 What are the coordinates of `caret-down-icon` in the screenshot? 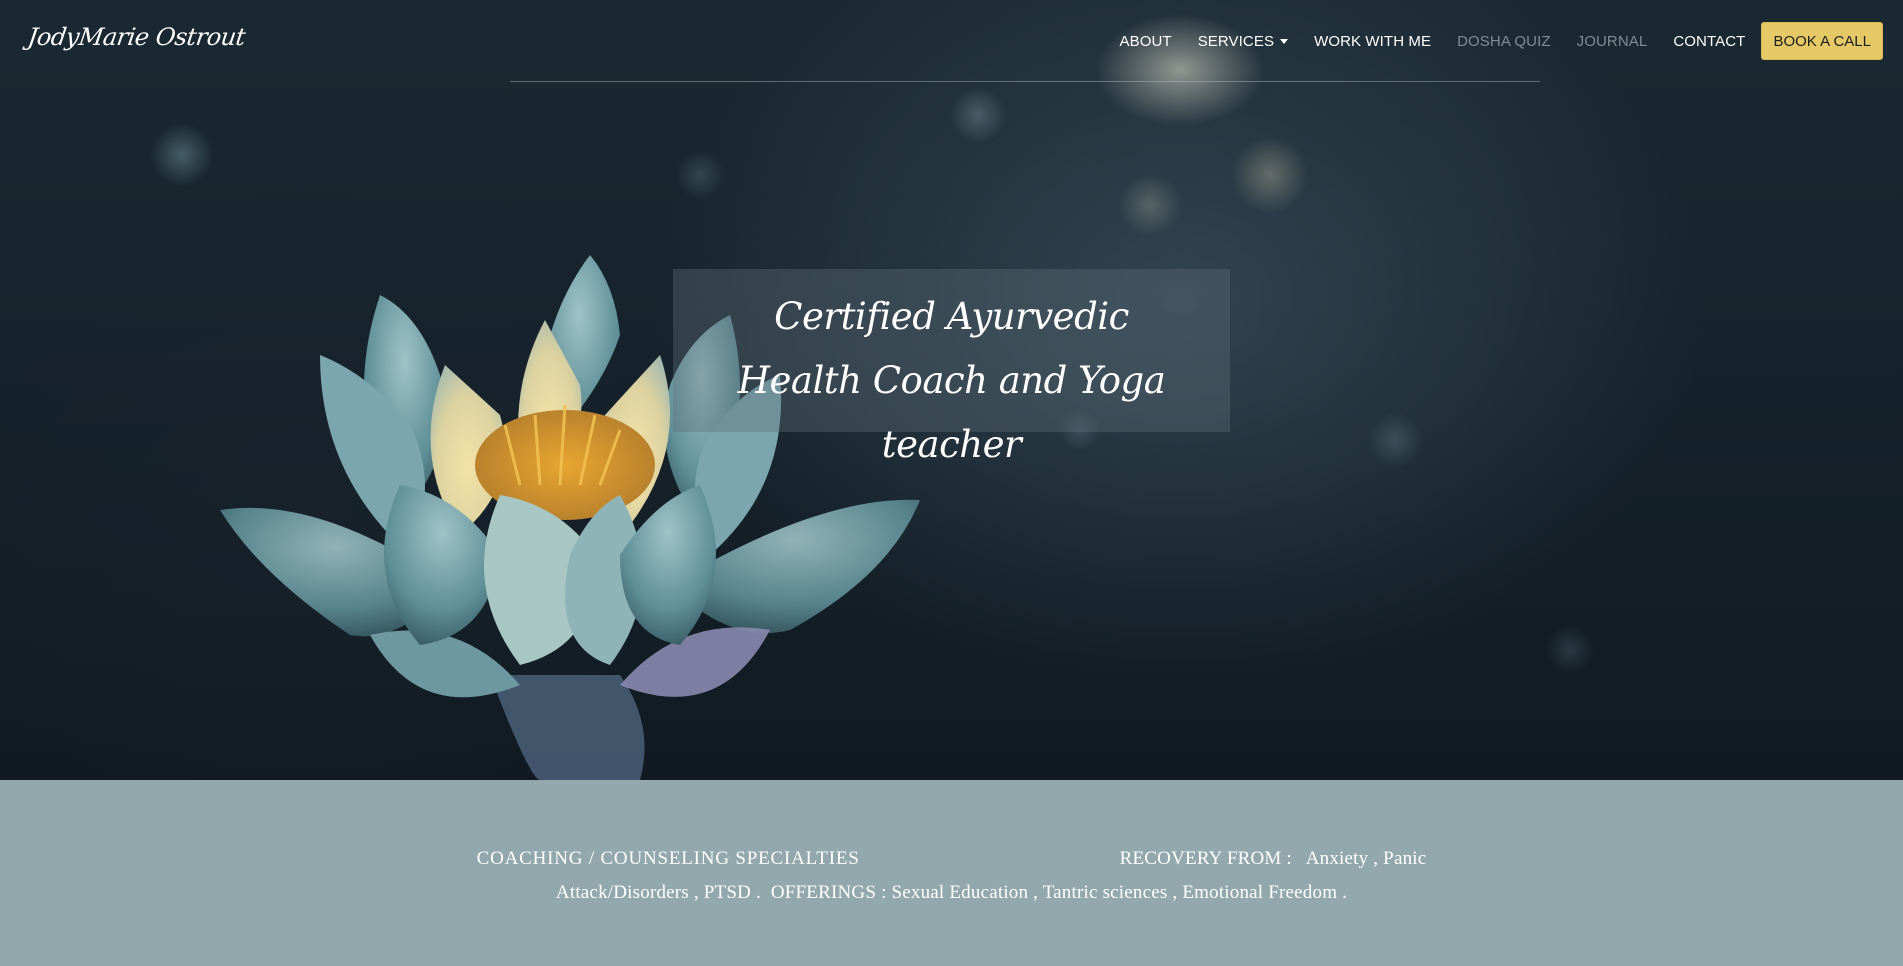 It's located at (1284, 42).